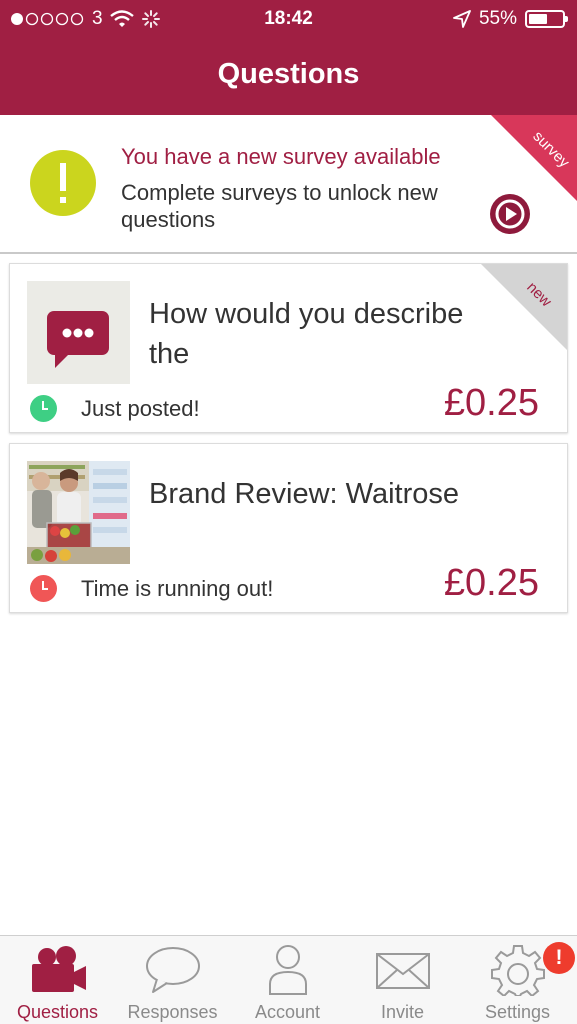  Describe the element at coordinates (304, 494) in the screenshot. I see `question-title: Brand Review: Waitrose` at that location.